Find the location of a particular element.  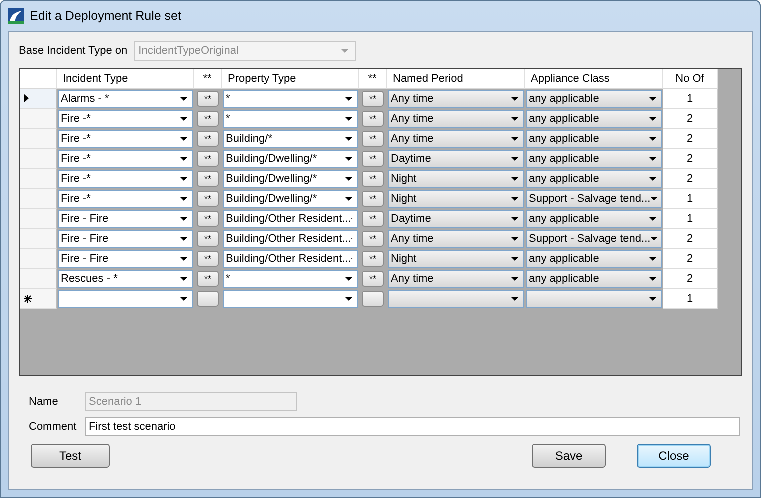

property-type-dropdown is located at coordinates (290, 299).